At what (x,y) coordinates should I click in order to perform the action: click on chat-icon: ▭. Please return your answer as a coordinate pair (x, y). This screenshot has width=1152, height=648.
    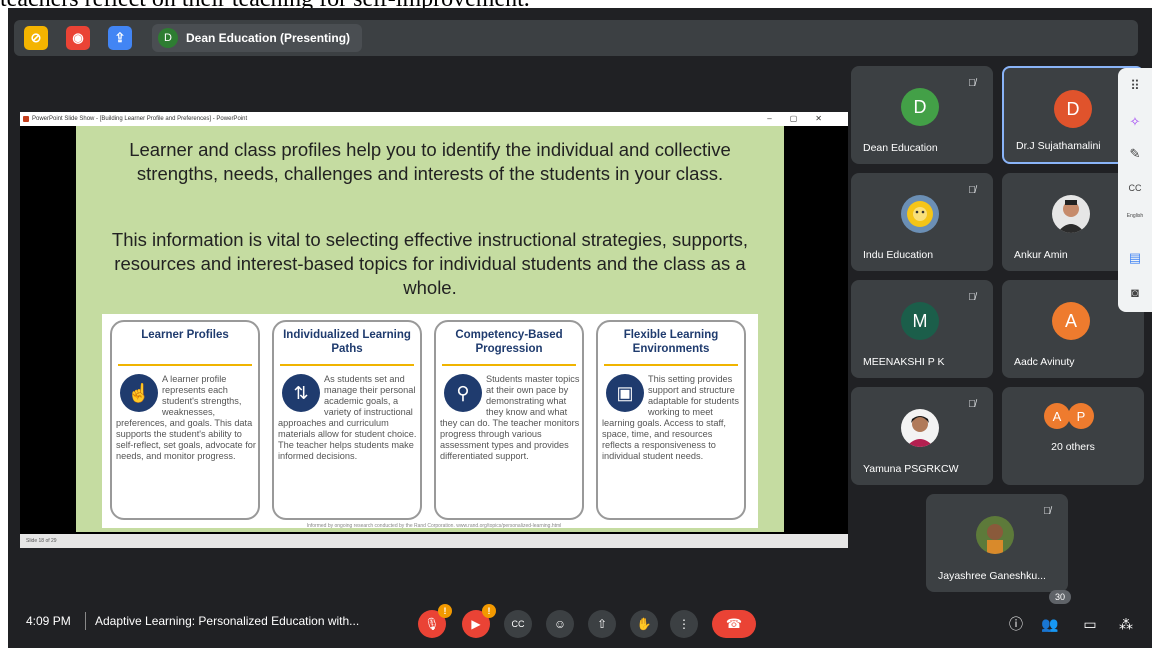
    Looking at the image, I should click on (1090, 624).